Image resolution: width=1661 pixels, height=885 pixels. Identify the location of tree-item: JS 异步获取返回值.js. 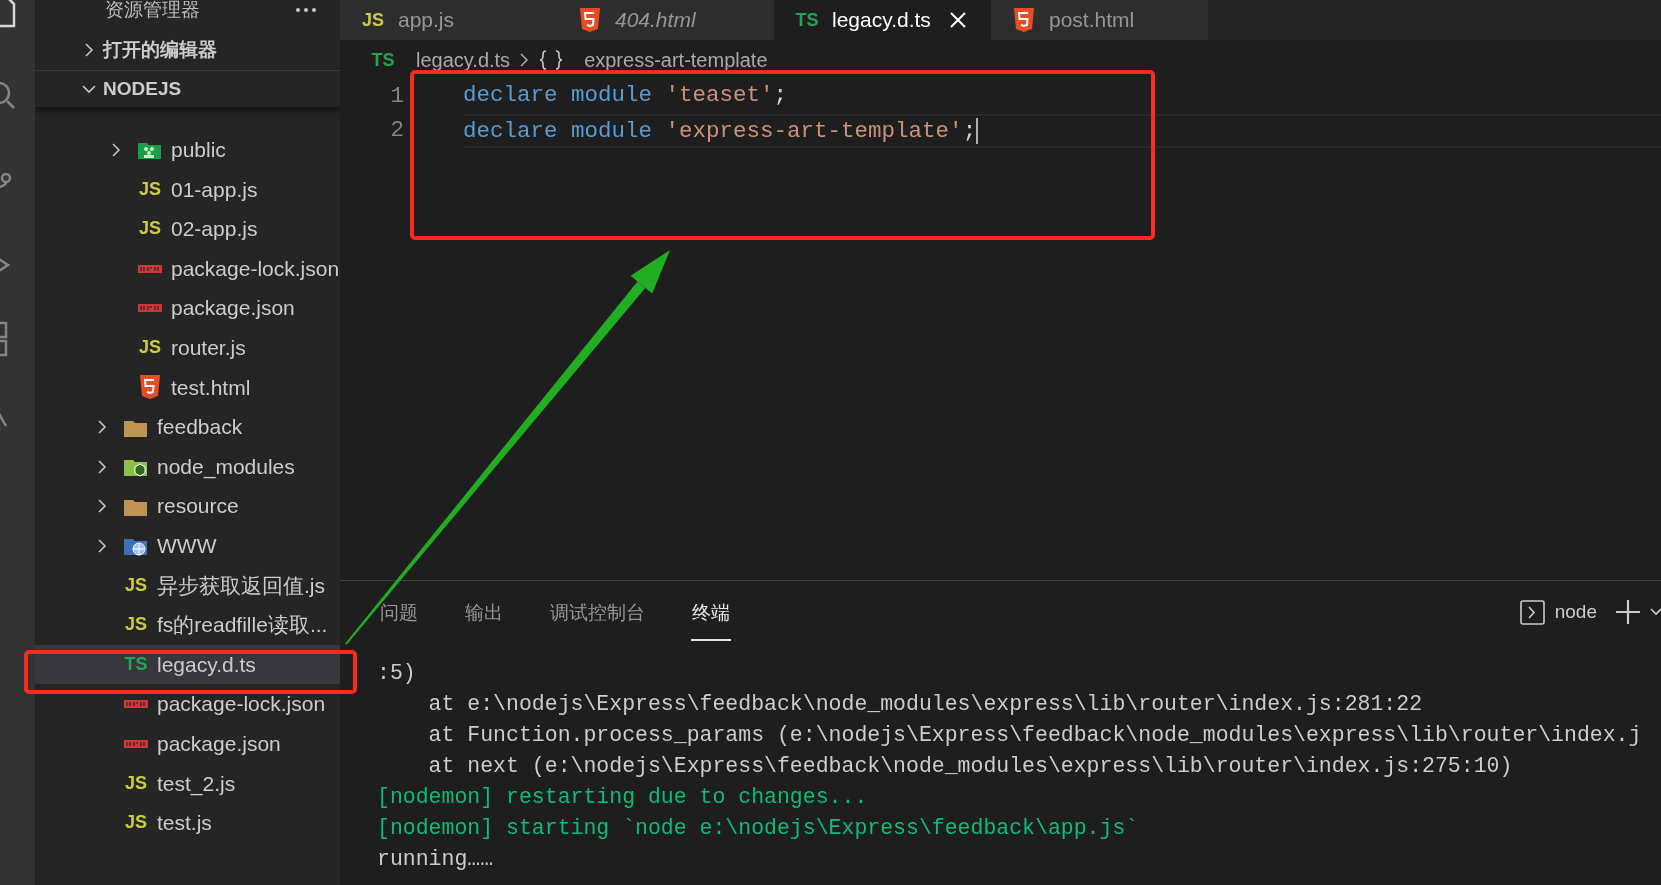
(187, 585).